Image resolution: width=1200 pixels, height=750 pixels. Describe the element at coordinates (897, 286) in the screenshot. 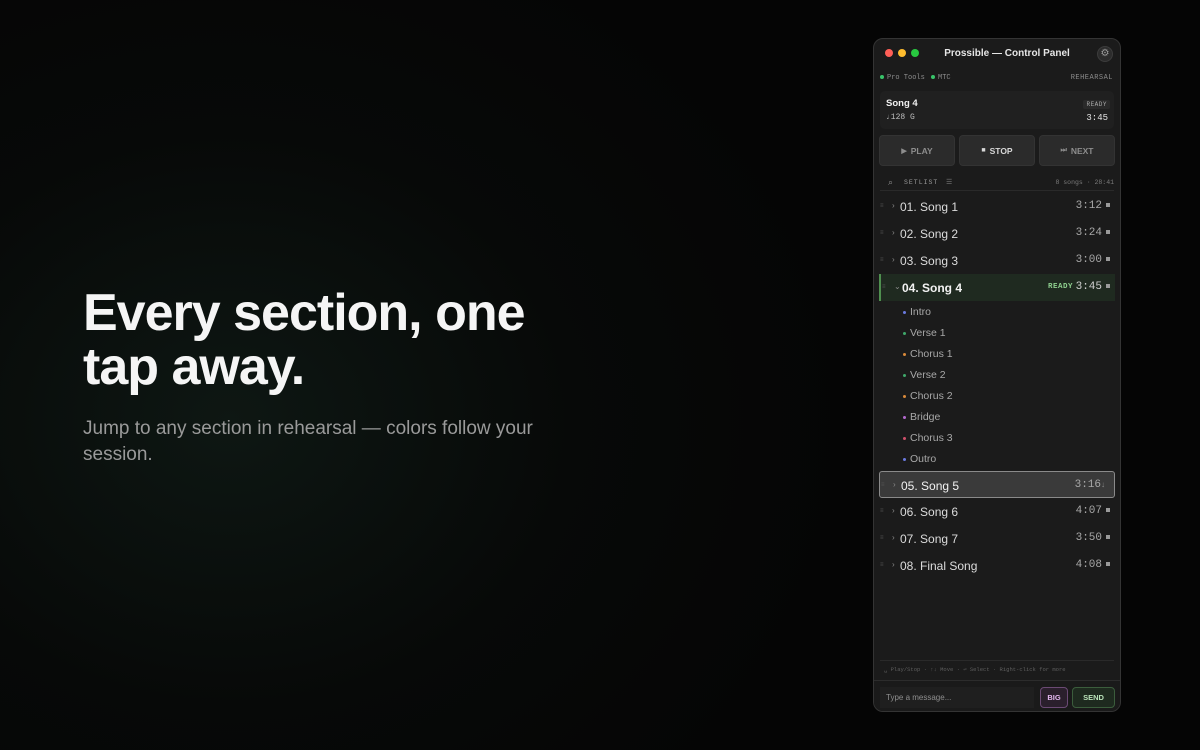

I see `chevron-down-icon: ⌄` at that location.